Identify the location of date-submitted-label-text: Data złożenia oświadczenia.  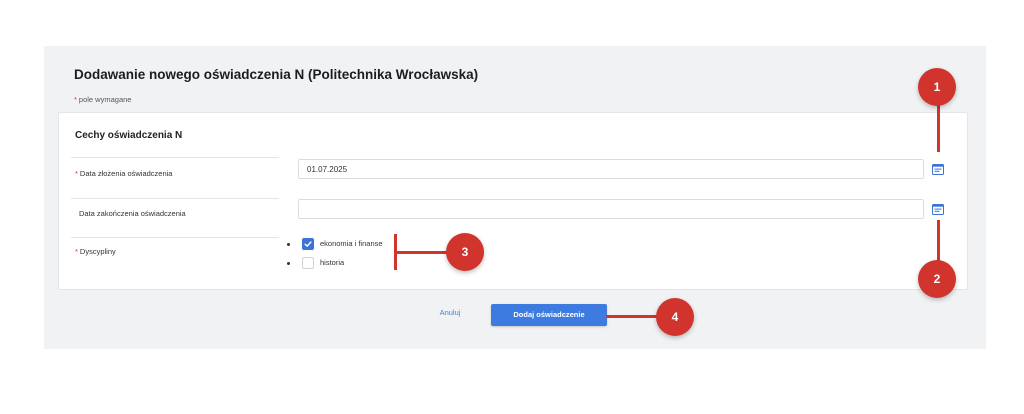
(126, 173).